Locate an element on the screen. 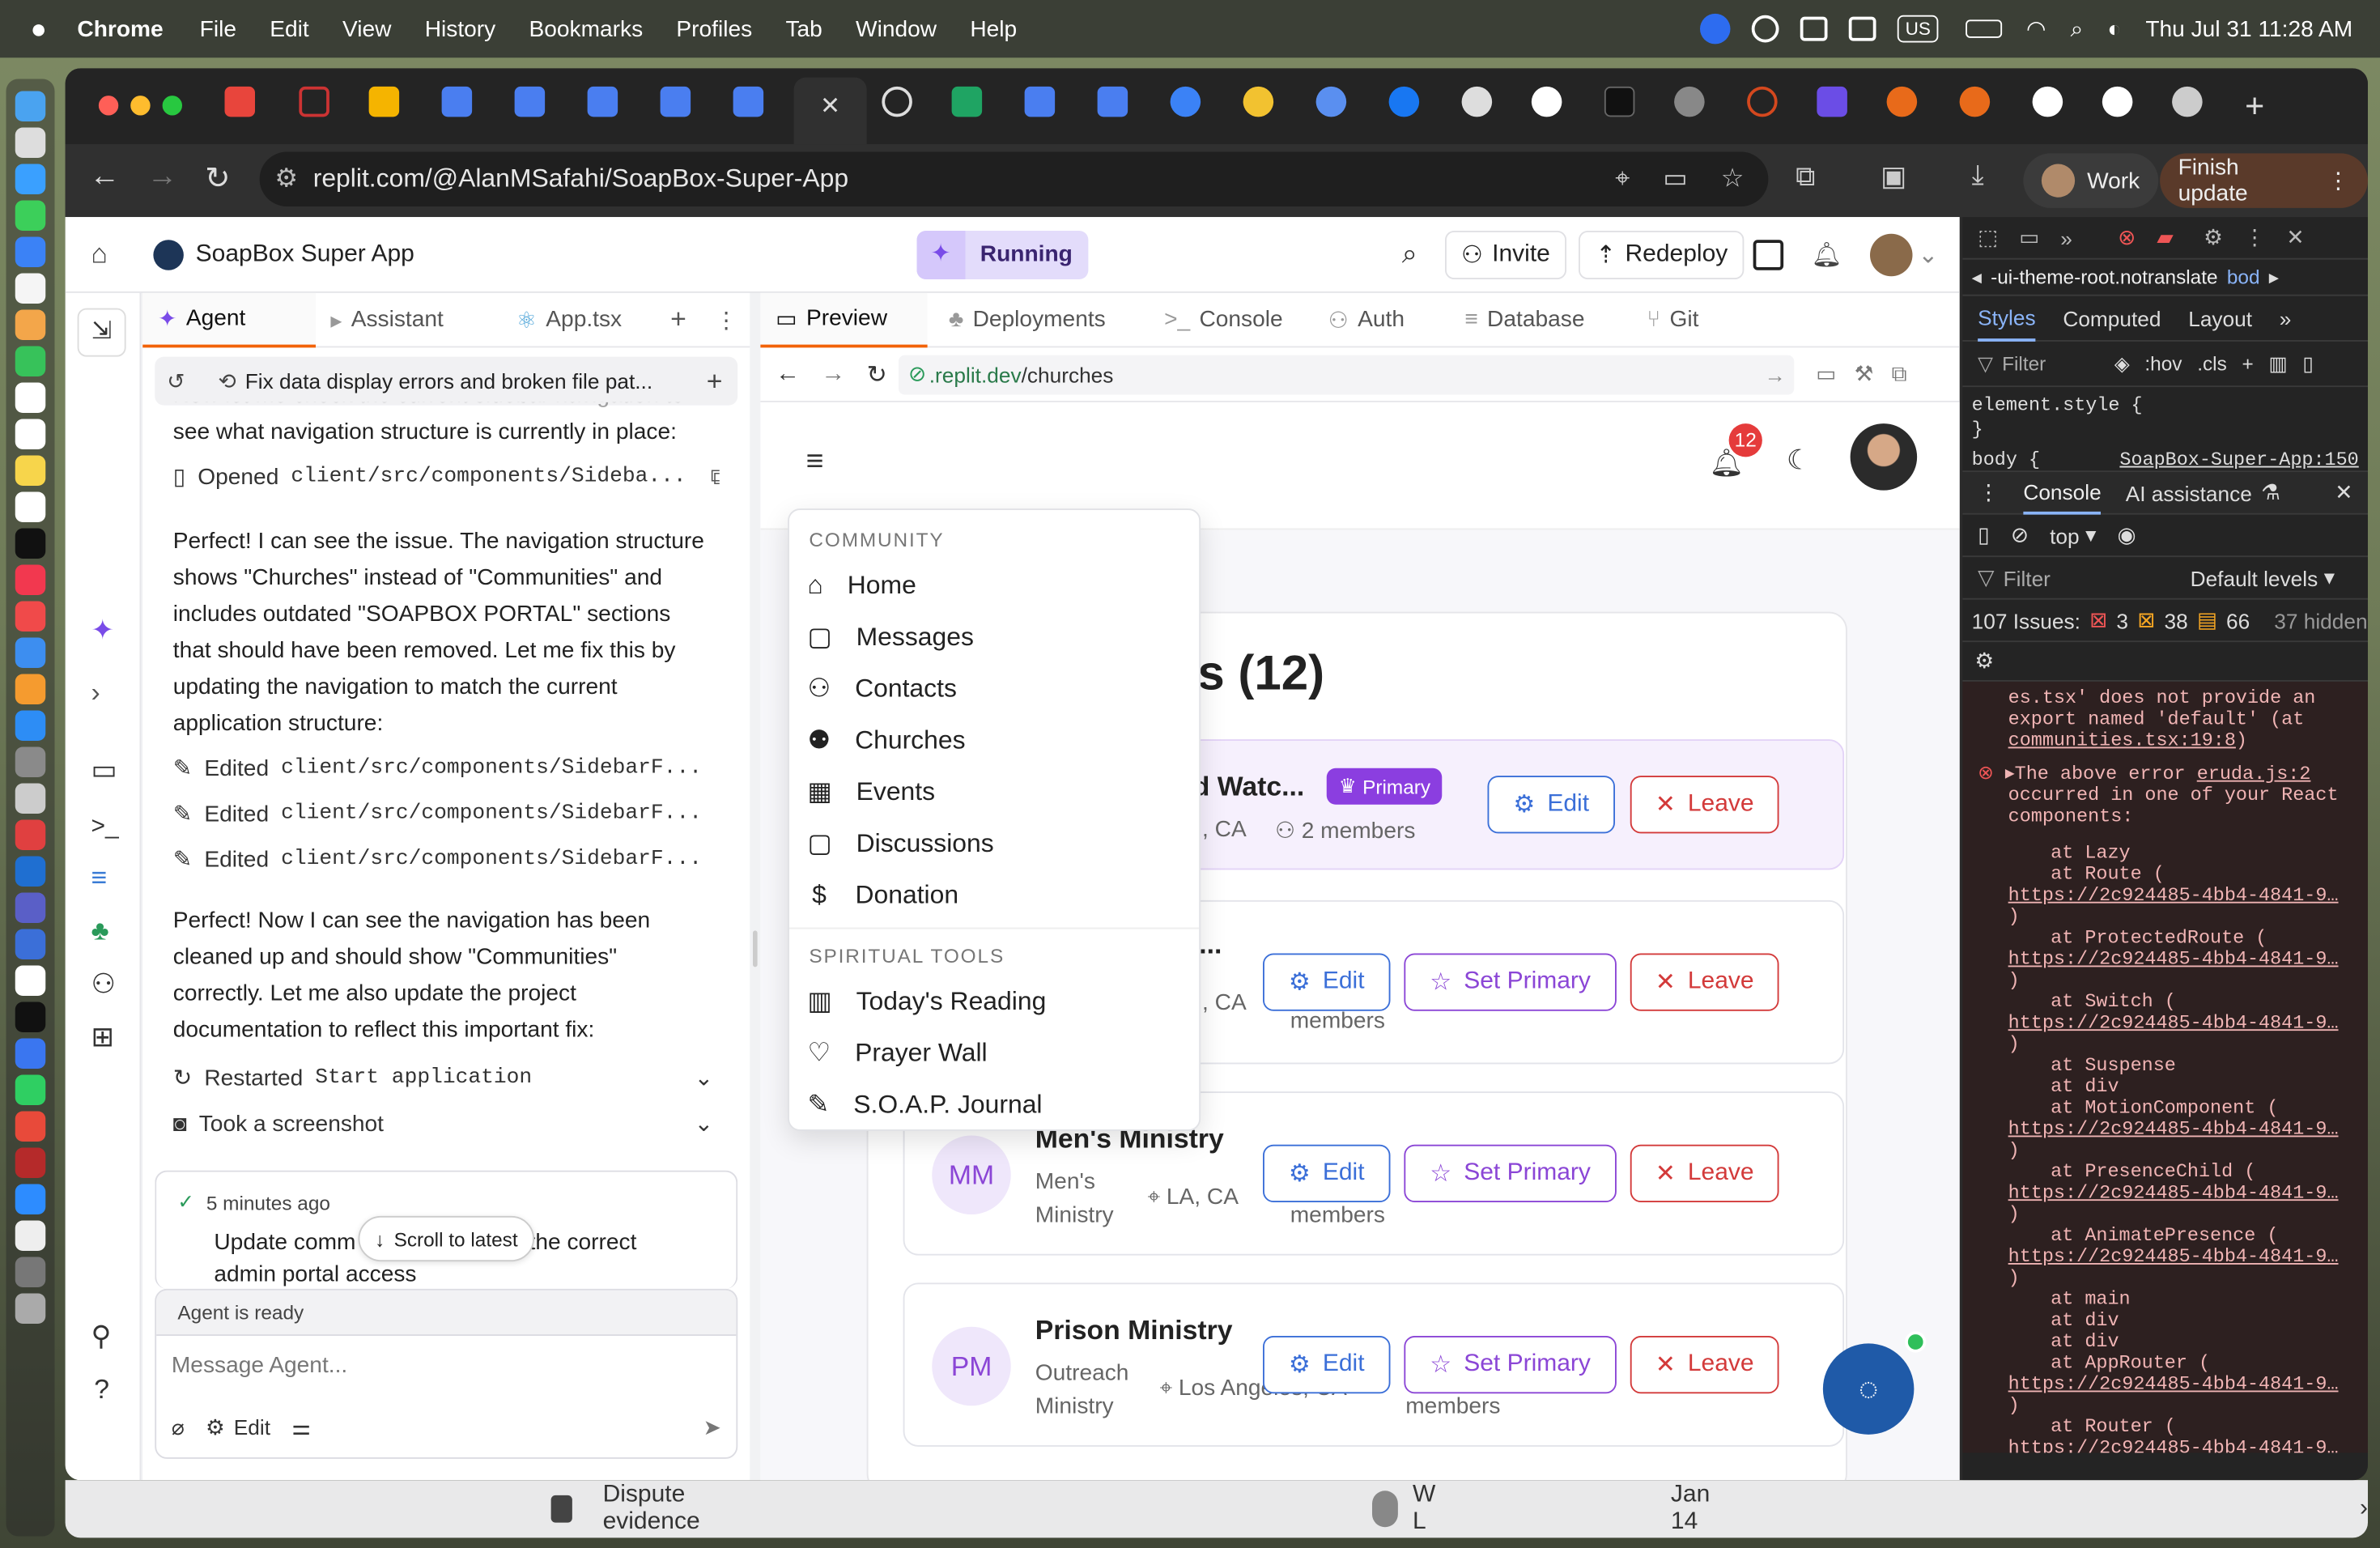 The image size is (2380, 1548). tab-console-drawer: Console is located at coordinates (2062, 493).